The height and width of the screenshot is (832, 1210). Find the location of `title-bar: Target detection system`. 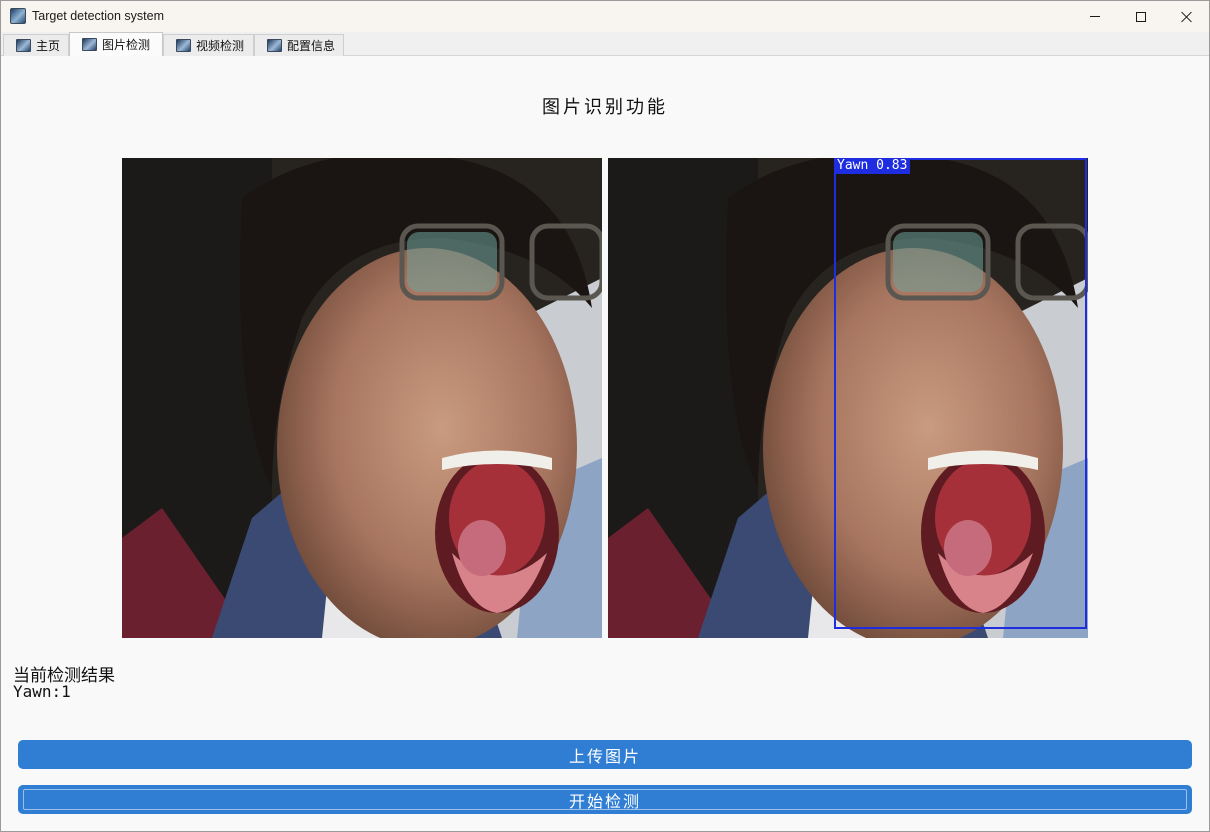

title-bar: Target detection system is located at coordinates (605, 16).